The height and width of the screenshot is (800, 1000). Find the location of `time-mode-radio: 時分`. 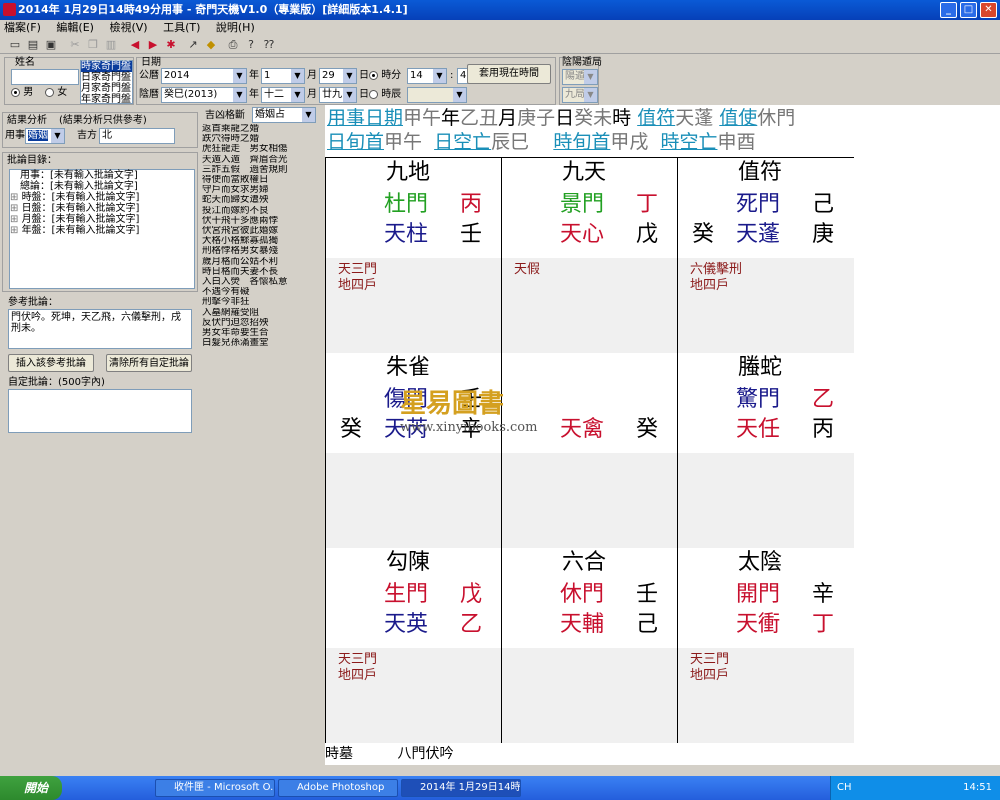

time-mode-radio: 時分 is located at coordinates (385, 76).